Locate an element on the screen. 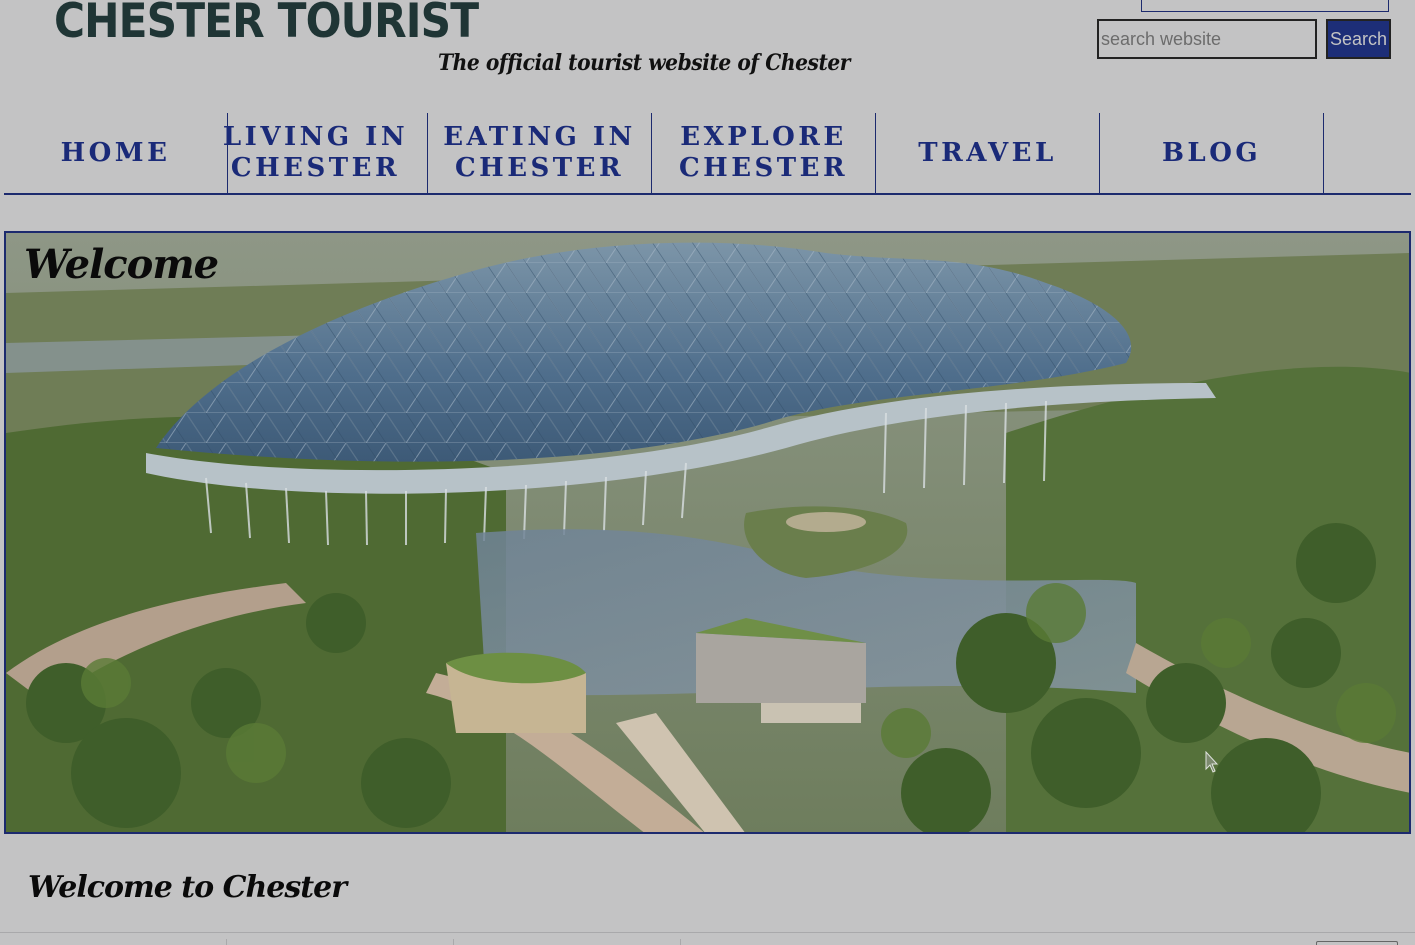 This screenshot has height=945, width=1415. nav-item-label: TRAVEL is located at coordinates (987, 152).